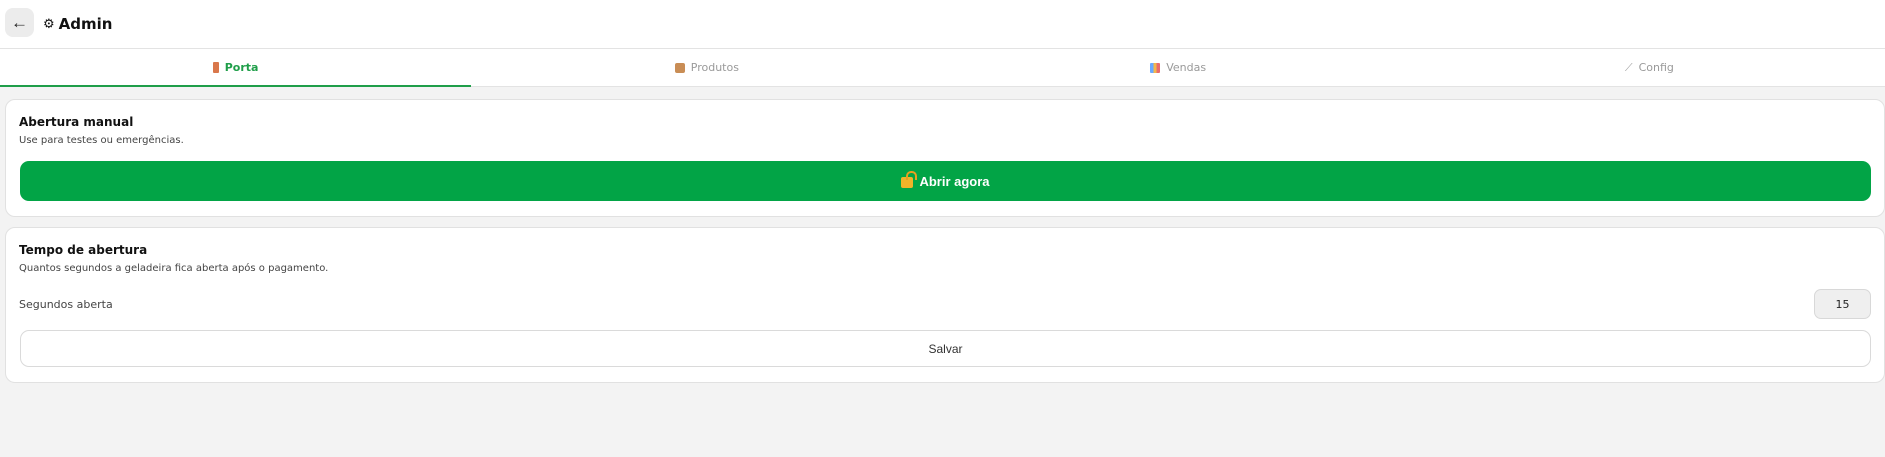 The width and height of the screenshot is (1885, 457). I want to click on page-title: ⚙ Admin, so click(77, 24).